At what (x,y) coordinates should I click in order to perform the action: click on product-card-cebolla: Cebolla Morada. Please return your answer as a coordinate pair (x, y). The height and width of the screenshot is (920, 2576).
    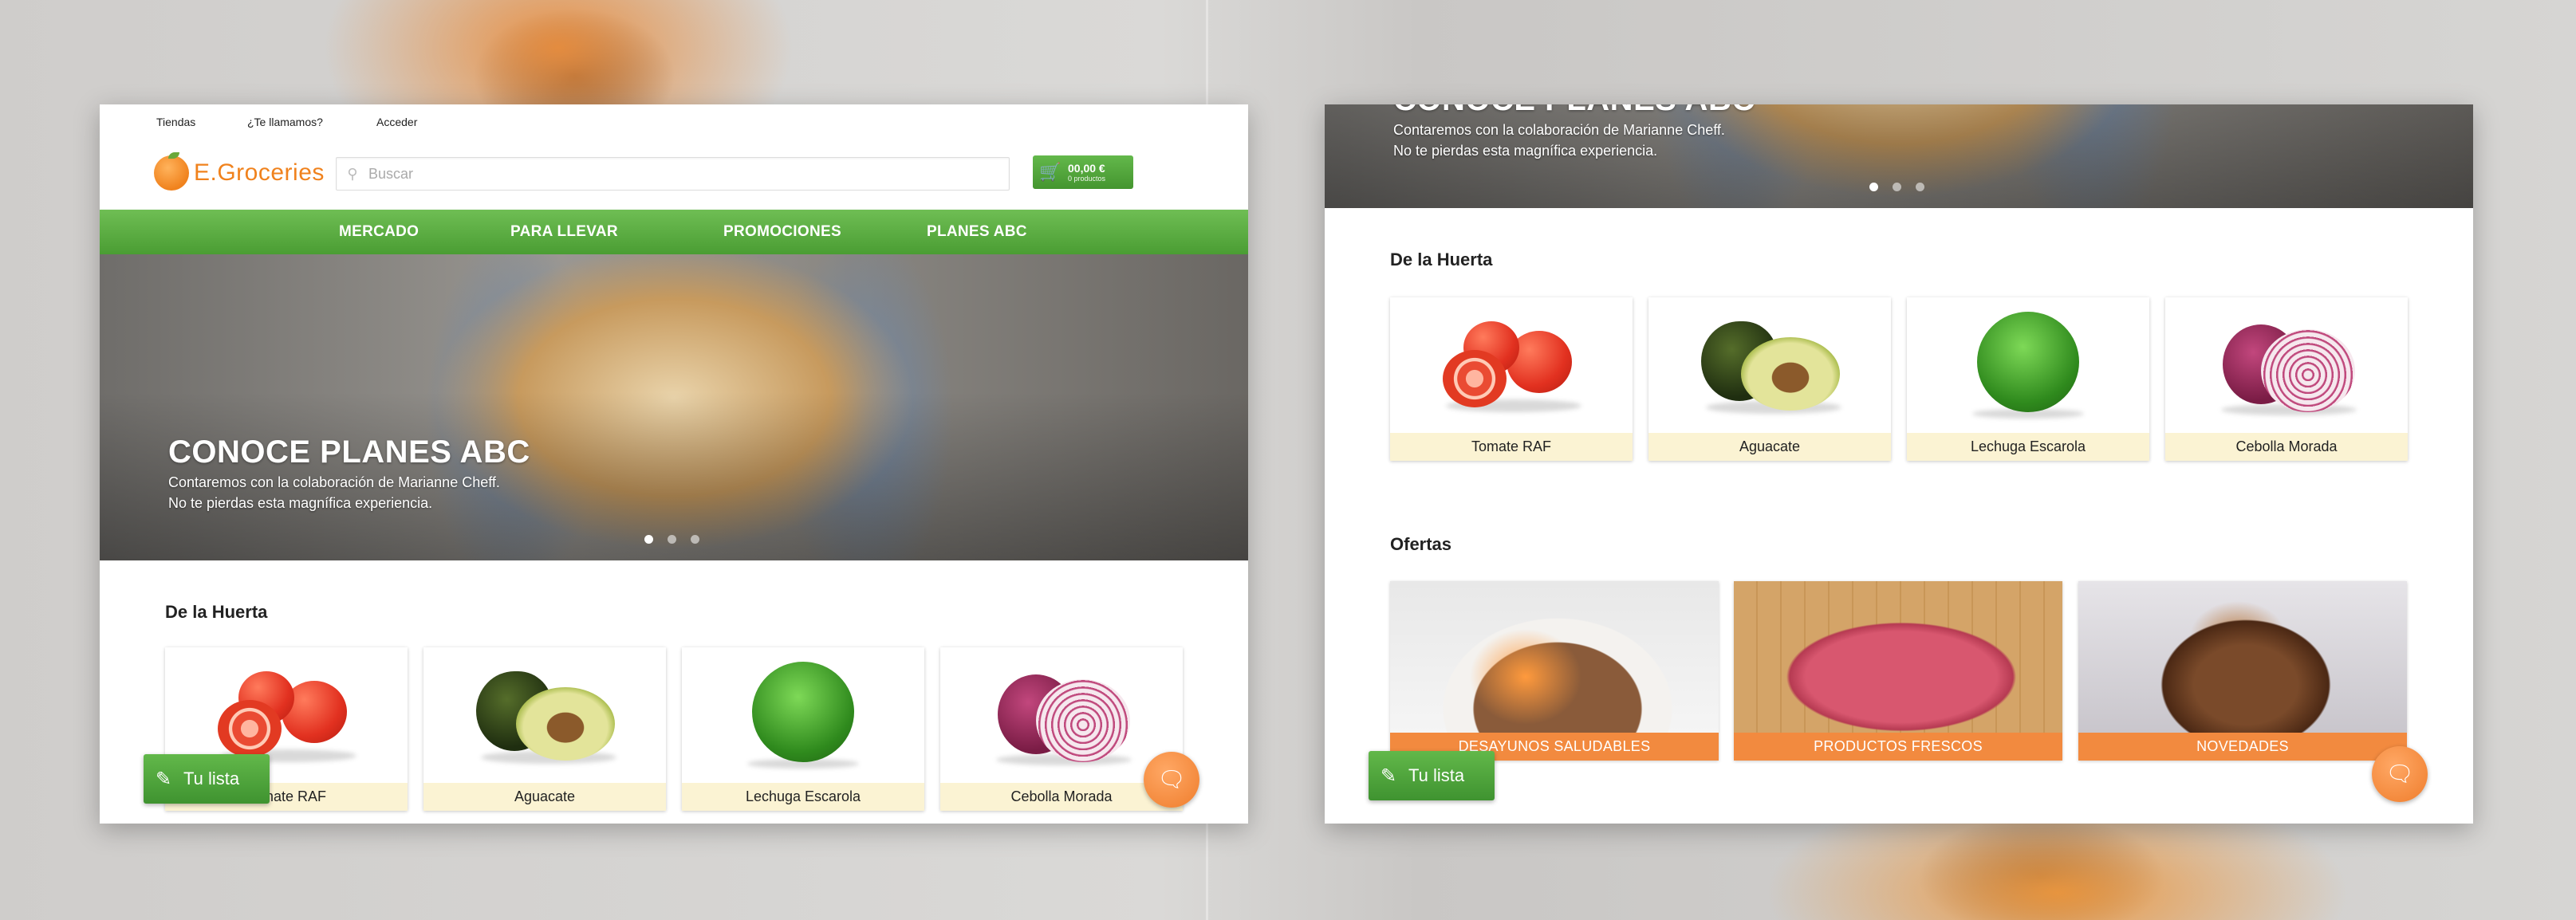
    Looking at the image, I should click on (2286, 379).